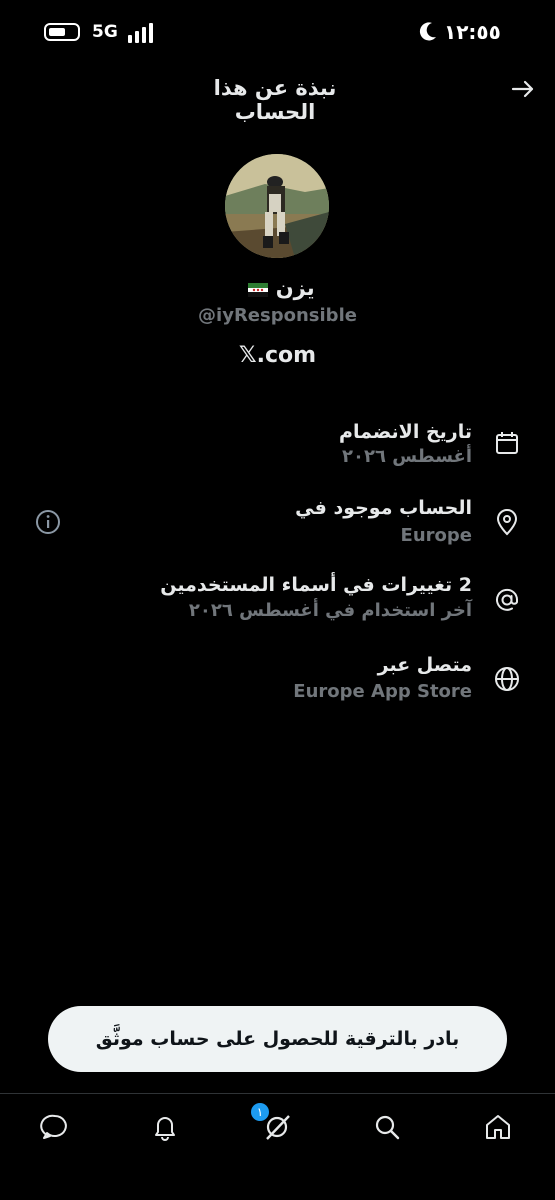 This screenshot has height=1200, width=555. I want to click on calendar-icon, so click(507, 443).